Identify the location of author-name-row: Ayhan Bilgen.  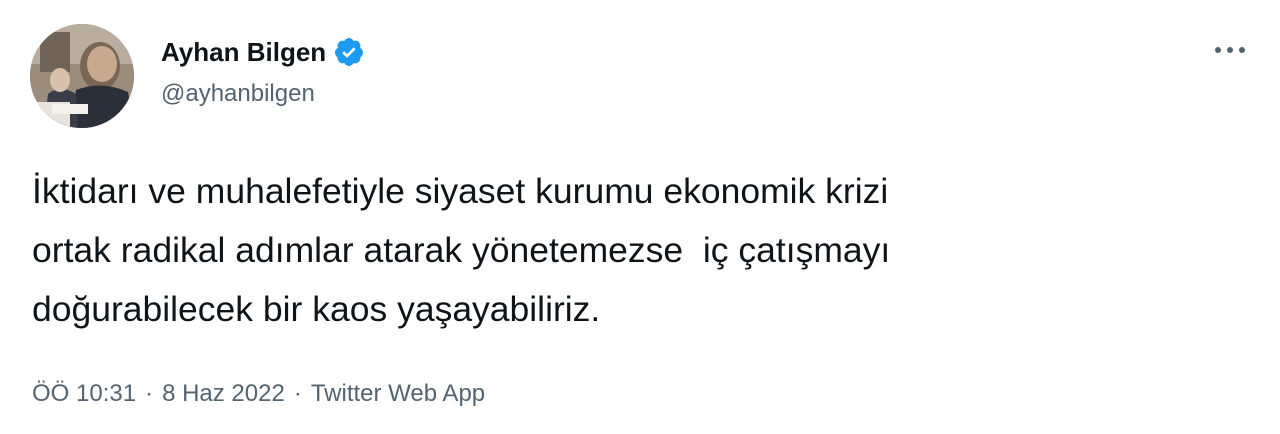
(263, 52).